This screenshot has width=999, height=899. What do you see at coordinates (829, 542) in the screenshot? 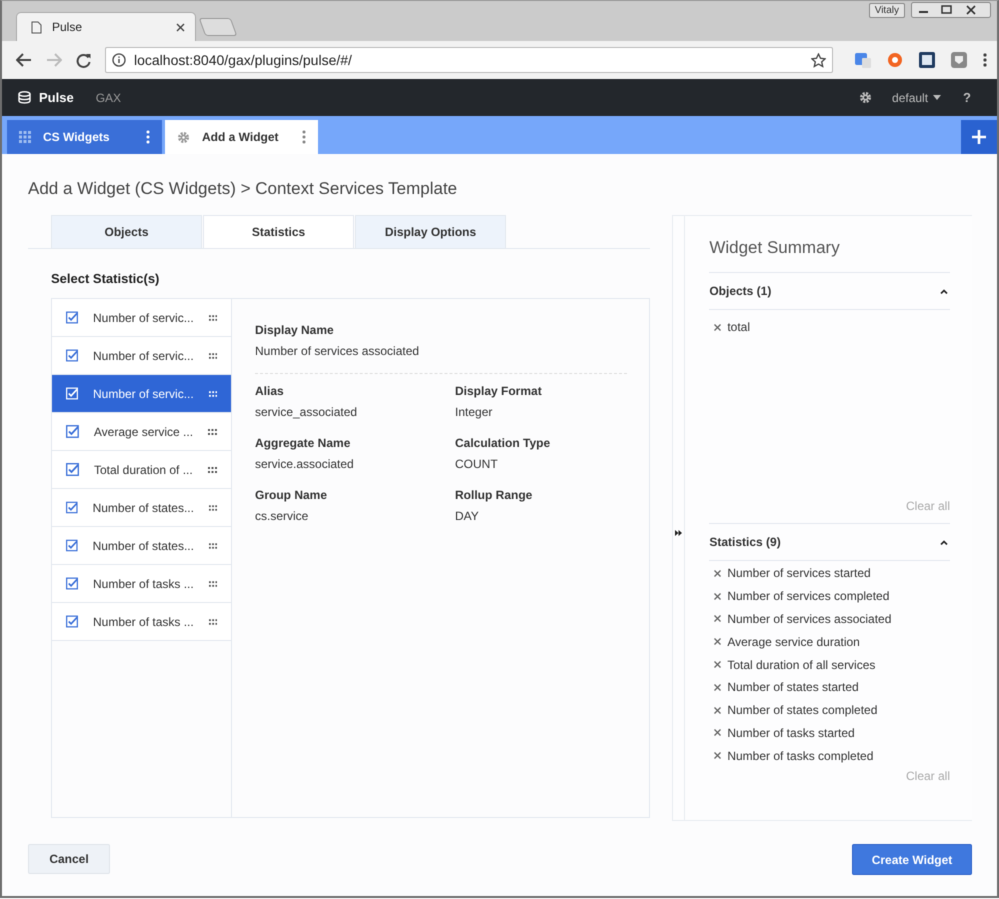
I see `section-header: Statistics (9)` at bounding box center [829, 542].